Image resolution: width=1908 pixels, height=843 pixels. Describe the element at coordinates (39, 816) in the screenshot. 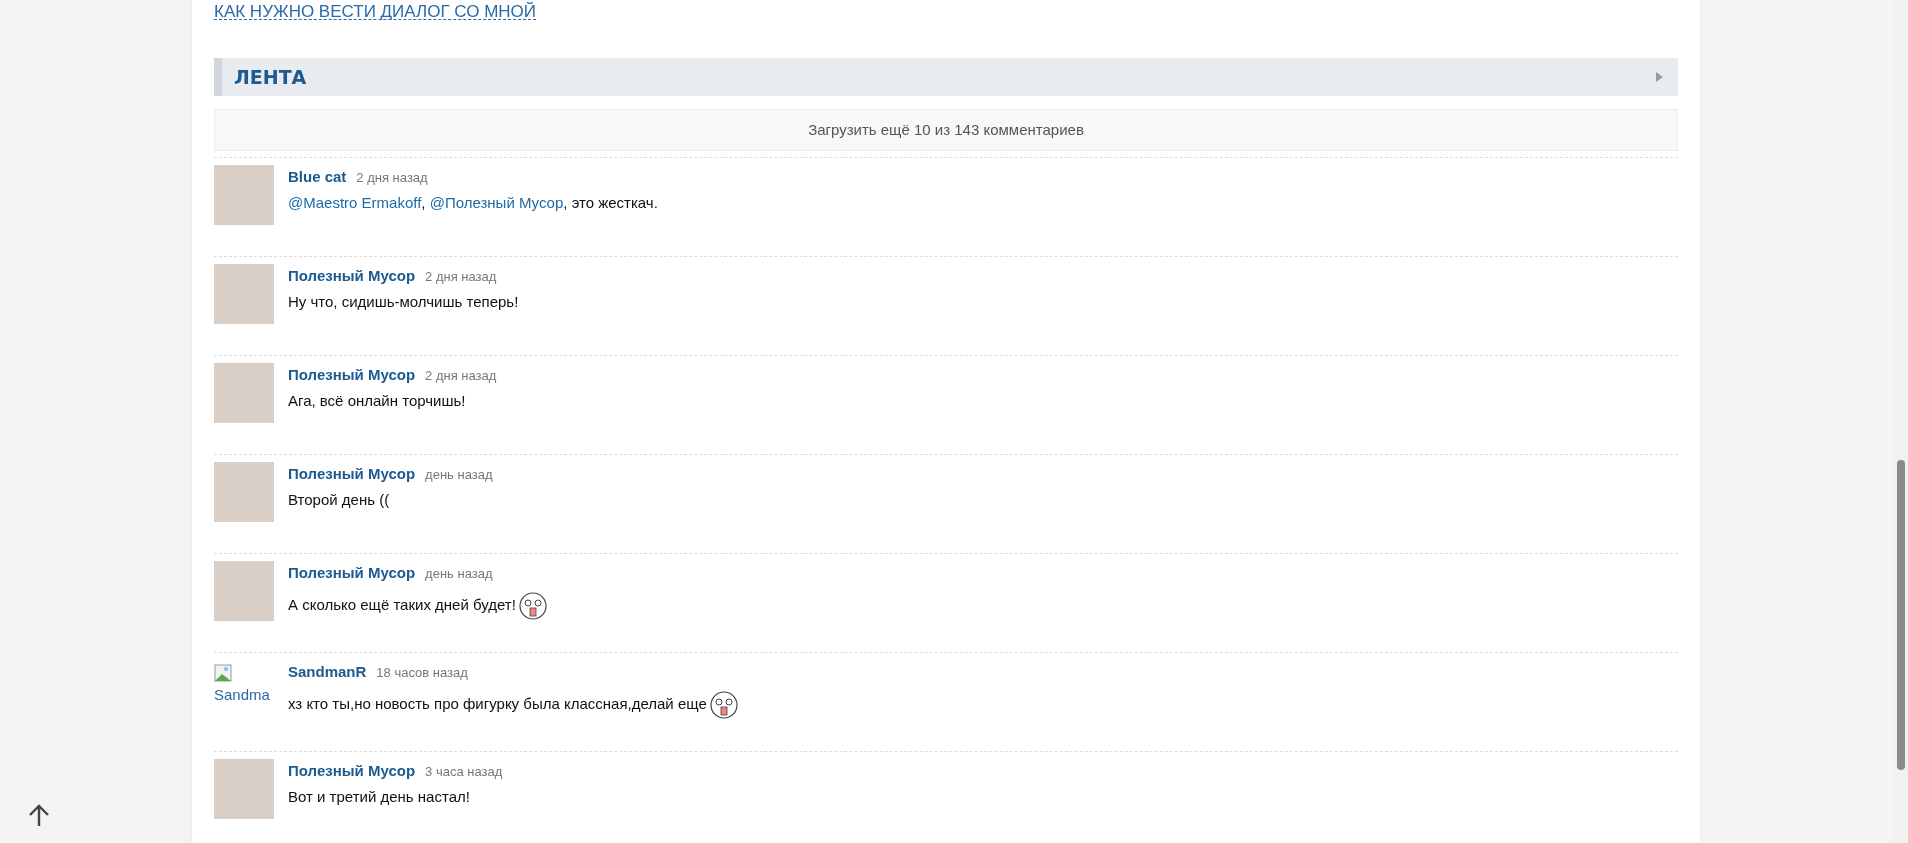

I see `arrow-up-icon` at that location.